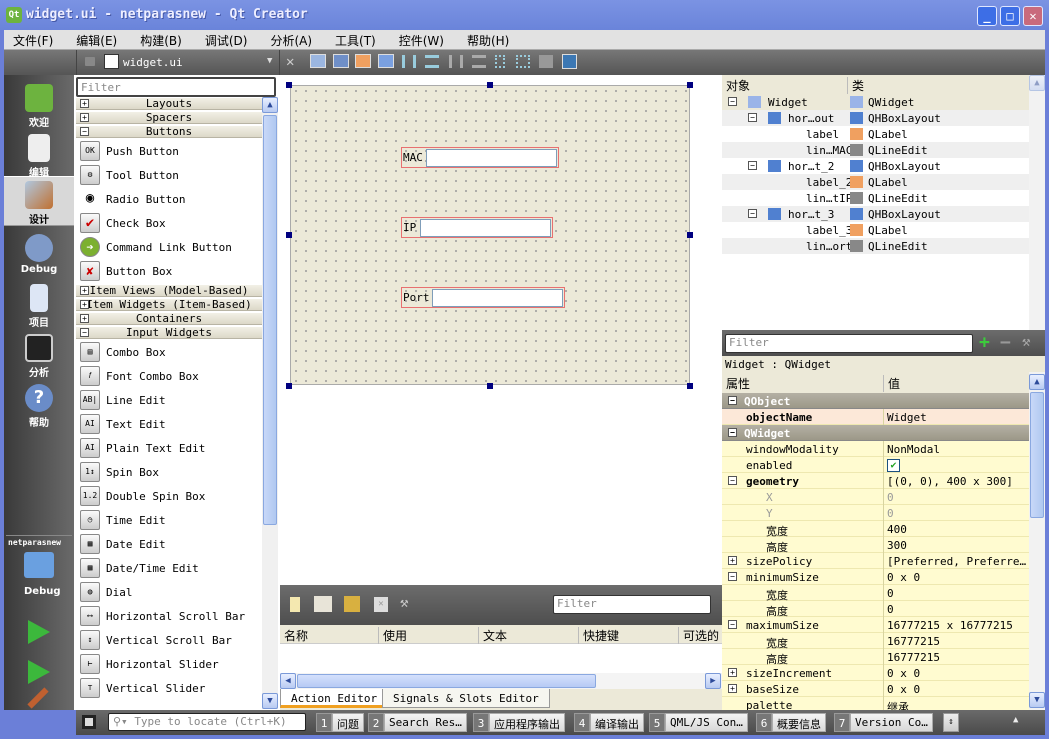 Image resolution: width=1049 pixels, height=739 pixels. I want to click on output-pane-button: 4 编译输出, so click(609, 722).